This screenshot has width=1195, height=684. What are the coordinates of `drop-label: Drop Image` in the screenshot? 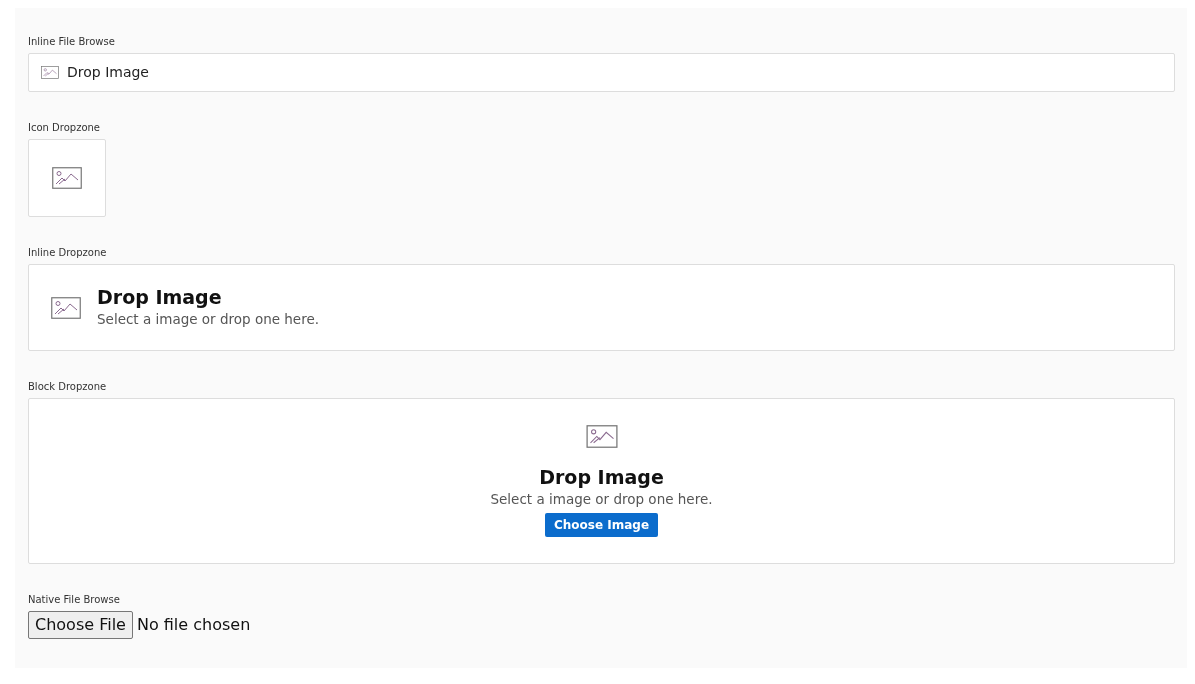 It's located at (108, 72).